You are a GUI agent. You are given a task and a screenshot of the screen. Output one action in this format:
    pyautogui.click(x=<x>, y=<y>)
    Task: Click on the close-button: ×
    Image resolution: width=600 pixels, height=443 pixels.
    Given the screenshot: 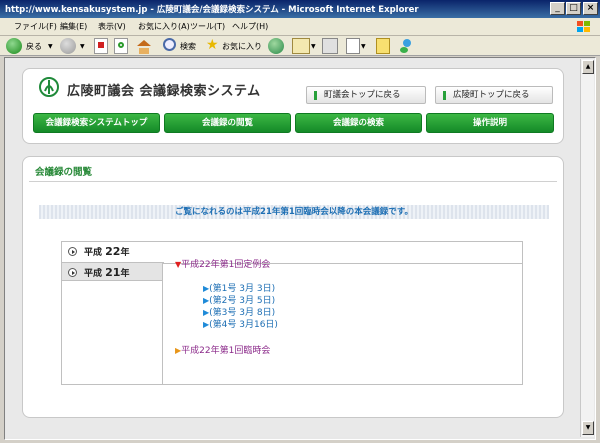 What is the action you would take?
    pyautogui.click(x=590, y=8)
    